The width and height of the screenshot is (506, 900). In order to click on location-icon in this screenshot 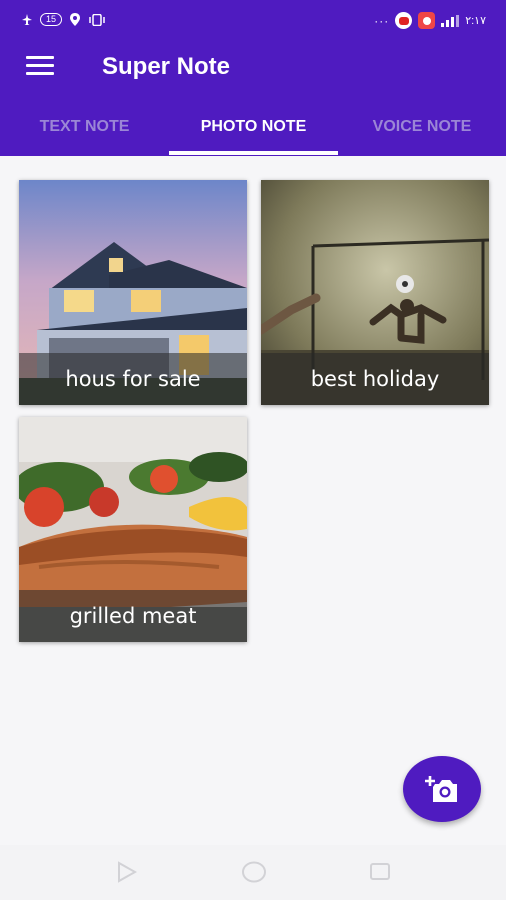, I will do `click(75, 19)`.